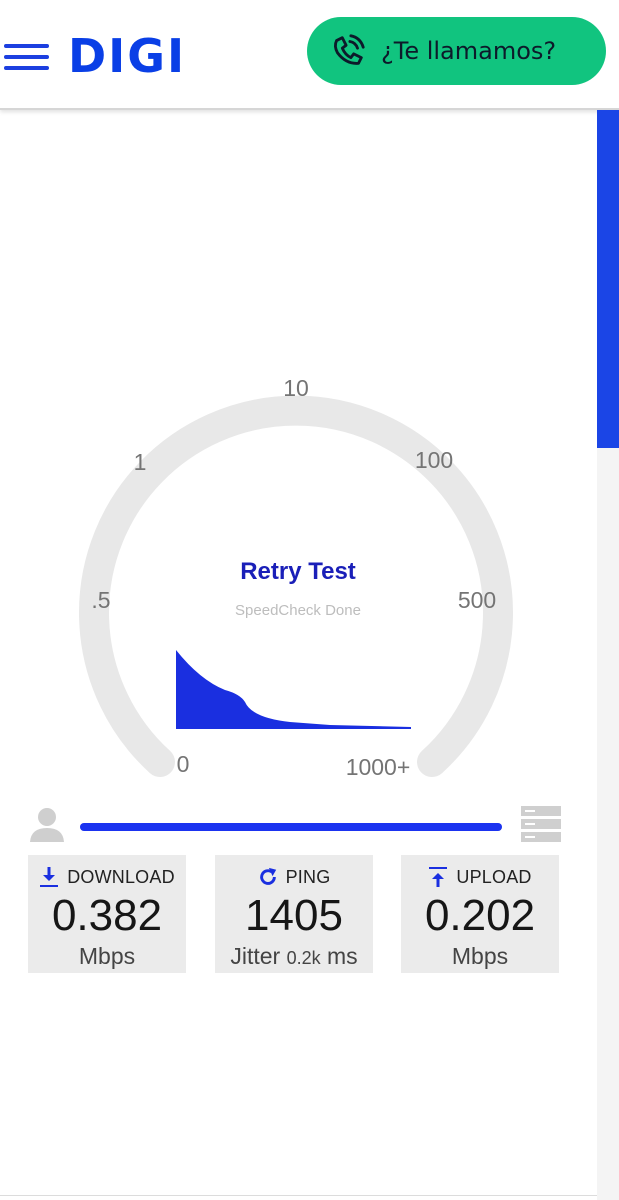 The width and height of the screenshot is (619, 1200). What do you see at coordinates (308, 876) in the screenshot?
I see `ping-label: PING` at bounding box center [308, 876].